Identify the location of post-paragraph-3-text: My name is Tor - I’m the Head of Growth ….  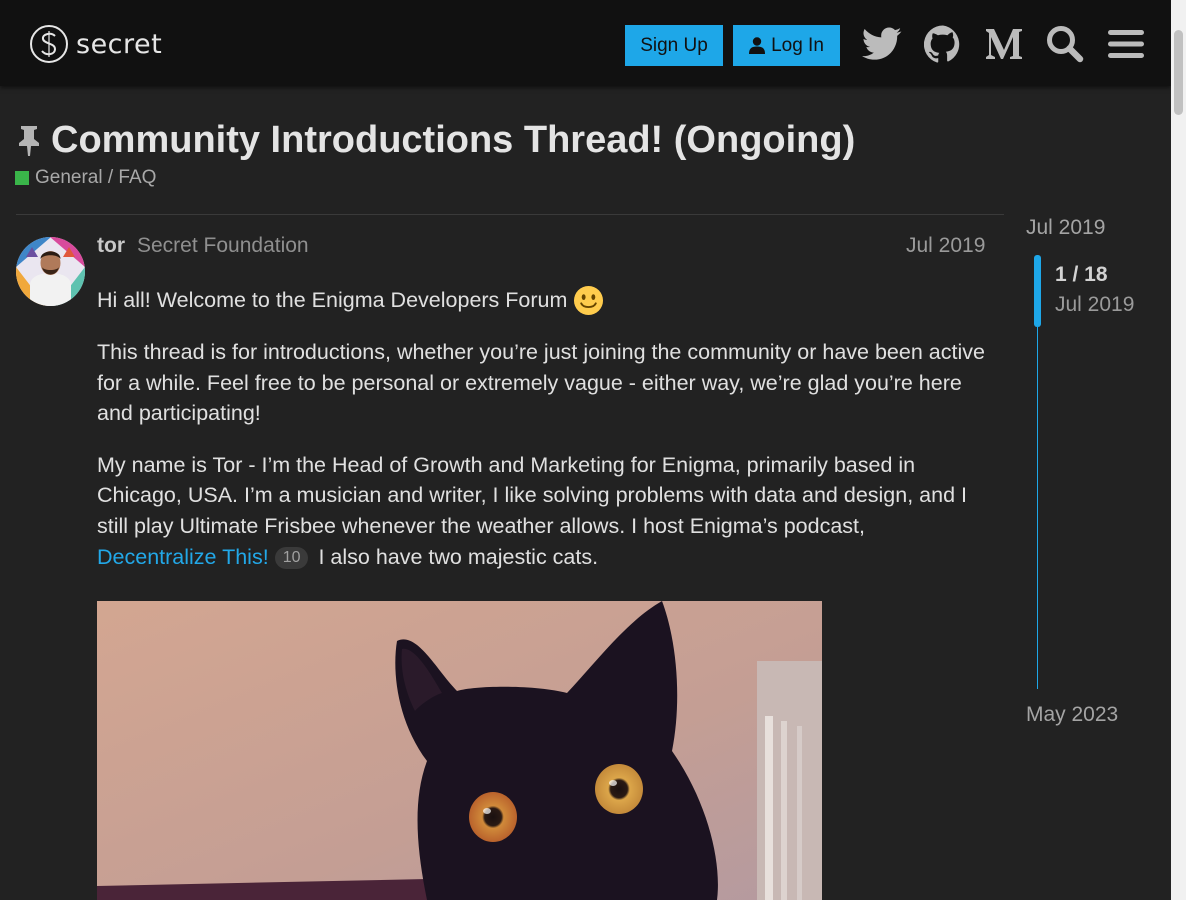
(532, 495).